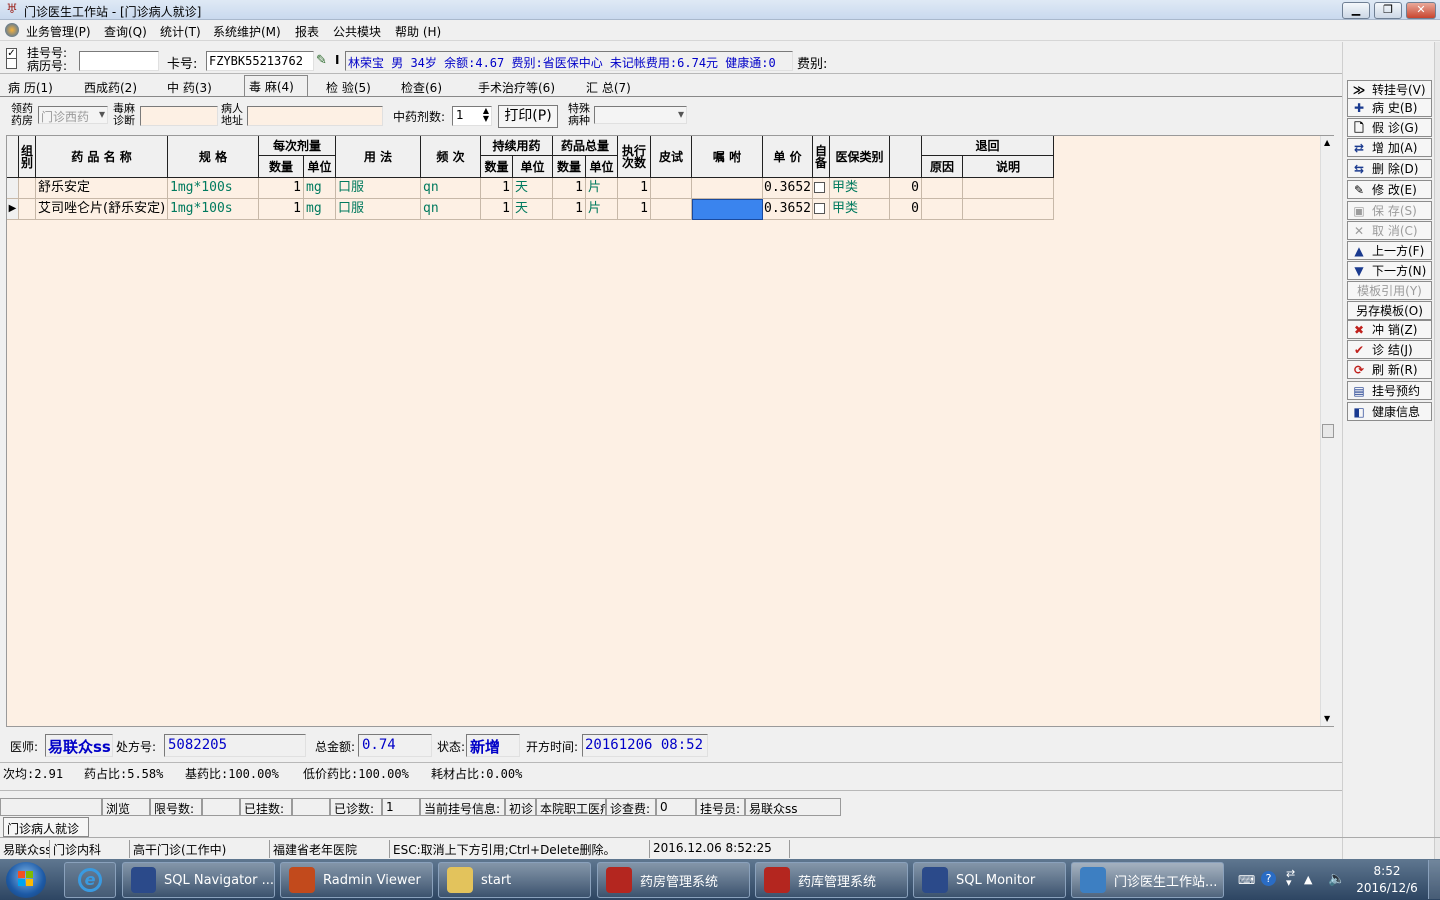 Image resolution: width=1440 pixels, height=900 pixels. Describe the element at coordinates (58, 31) in the screenshot. I see `menu-business: 业务管理(P)` at that location.